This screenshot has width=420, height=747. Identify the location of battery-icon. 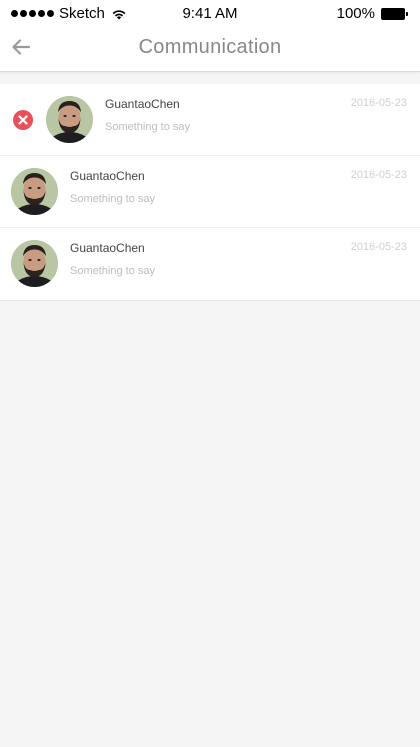
(394, 13).